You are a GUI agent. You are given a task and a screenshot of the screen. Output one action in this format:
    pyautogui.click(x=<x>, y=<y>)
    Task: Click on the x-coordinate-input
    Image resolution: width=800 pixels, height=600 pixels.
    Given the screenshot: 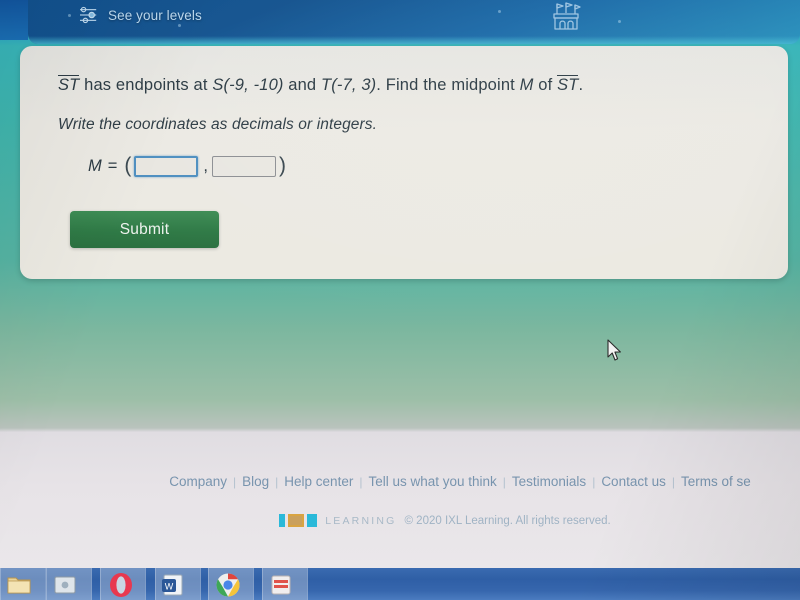 What is the action you would take?
    pyautogui.click(x=166, y=166)
    